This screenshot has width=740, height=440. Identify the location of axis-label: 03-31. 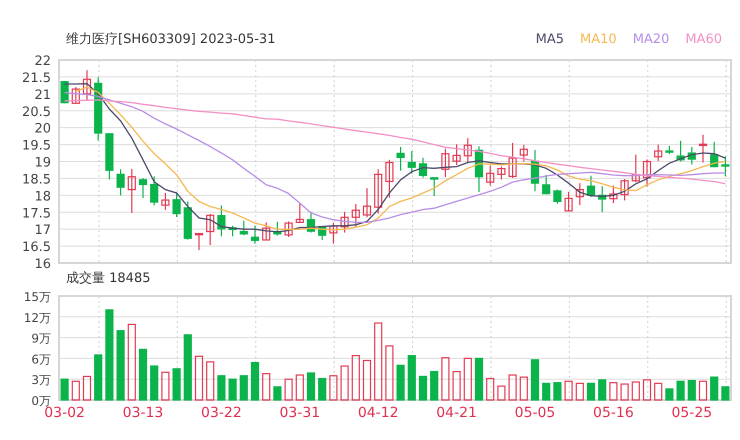
(299, 413).